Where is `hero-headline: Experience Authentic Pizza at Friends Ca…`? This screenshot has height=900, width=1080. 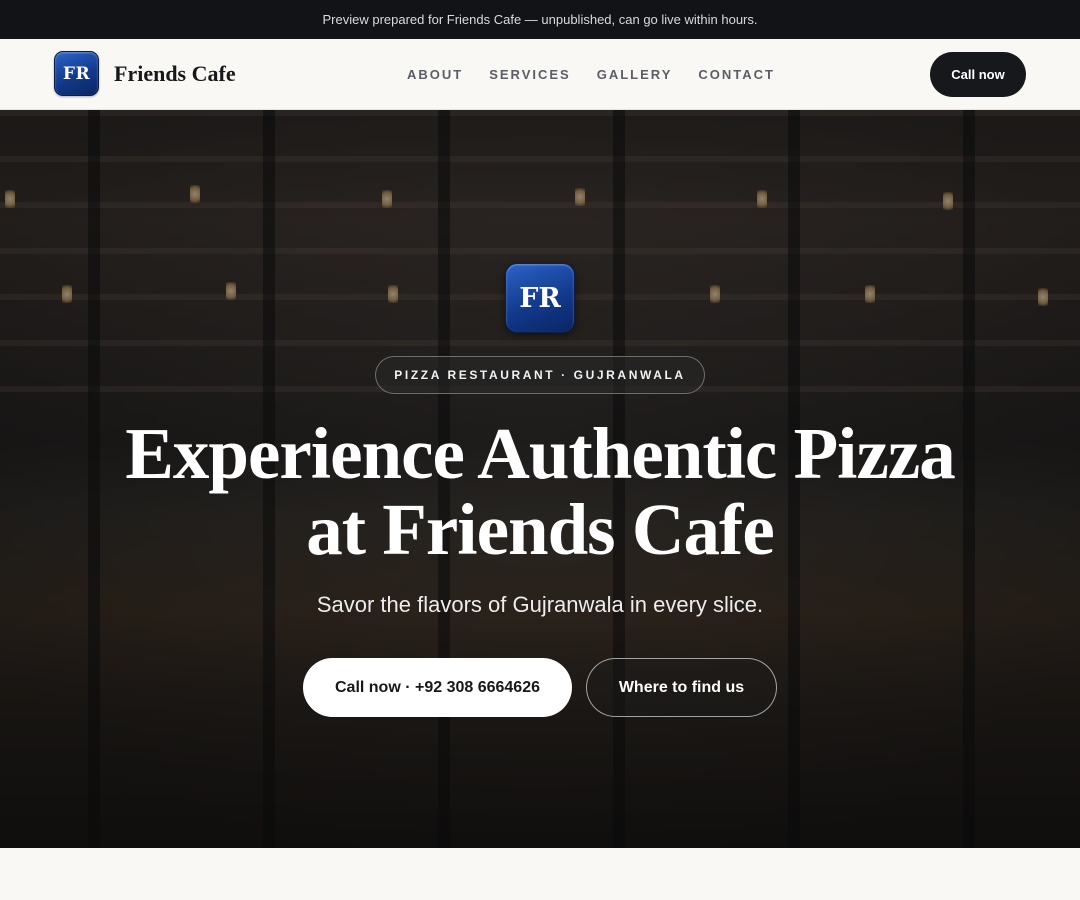
hero-headline: Experience Authentic Pizza at Friends Ca… is located at coordinates (540, 492).